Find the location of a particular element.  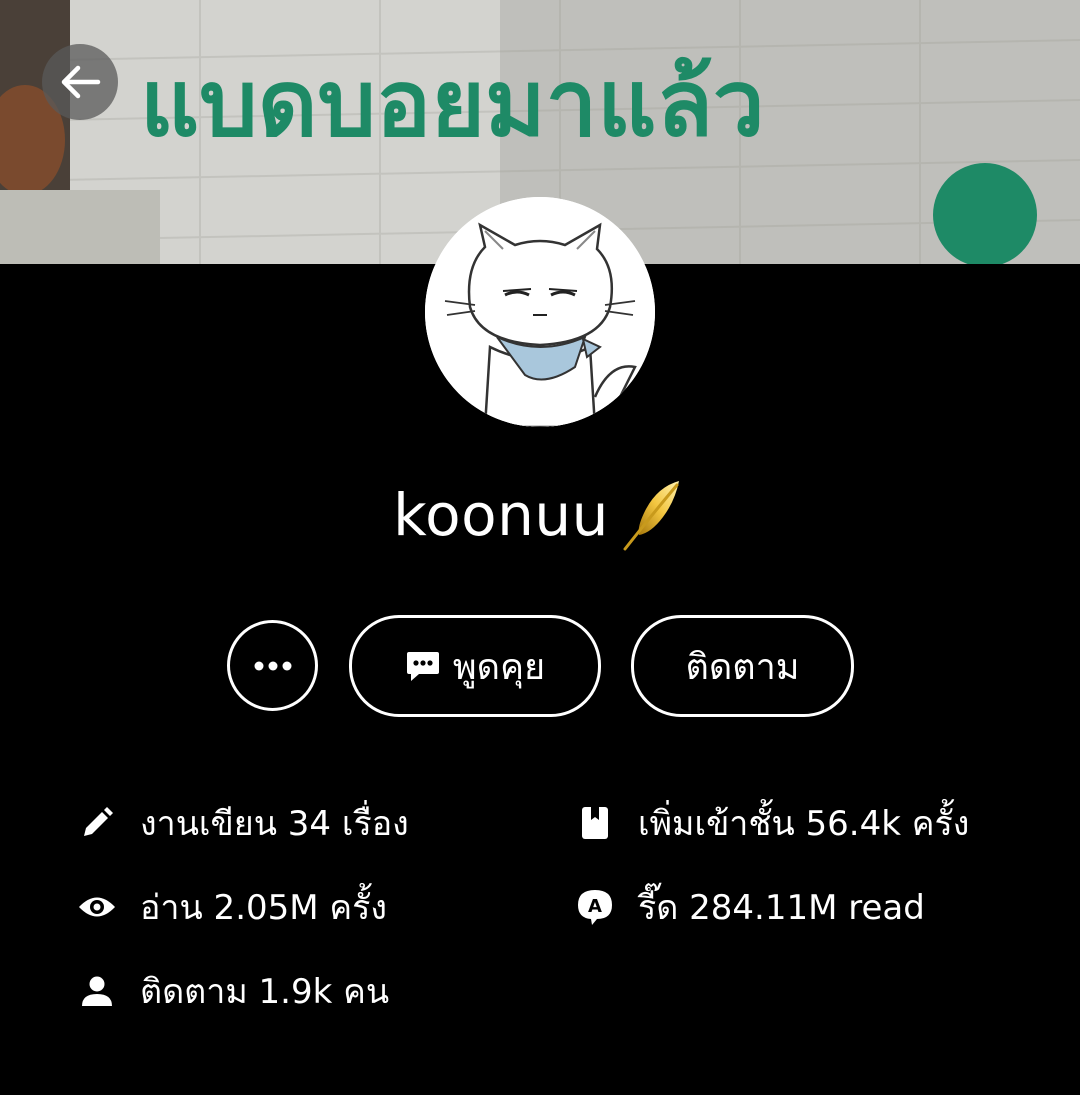

golden-feather-icon is located at coordinates (651, 516).